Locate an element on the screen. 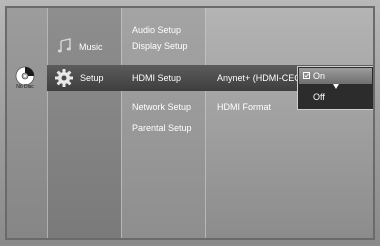 The image size is (380, 246). hdmi-item-hdmi-format: HDMI Format is located at coordinates (244, 107).